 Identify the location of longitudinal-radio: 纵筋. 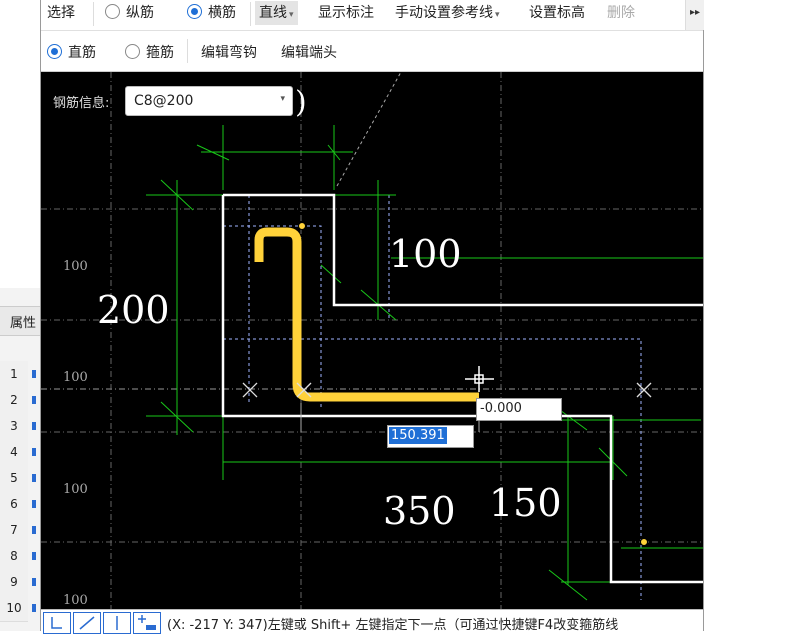
(129, 15).